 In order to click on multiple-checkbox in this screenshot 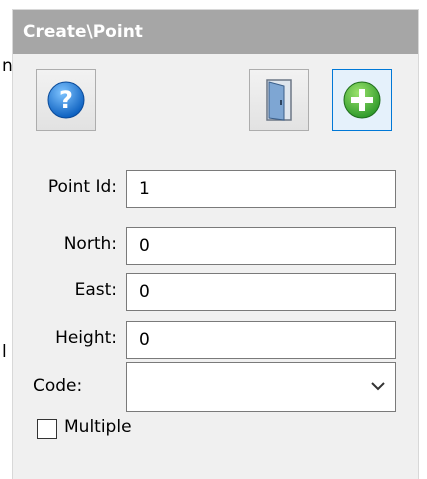, I will do `click(47, 429)`.